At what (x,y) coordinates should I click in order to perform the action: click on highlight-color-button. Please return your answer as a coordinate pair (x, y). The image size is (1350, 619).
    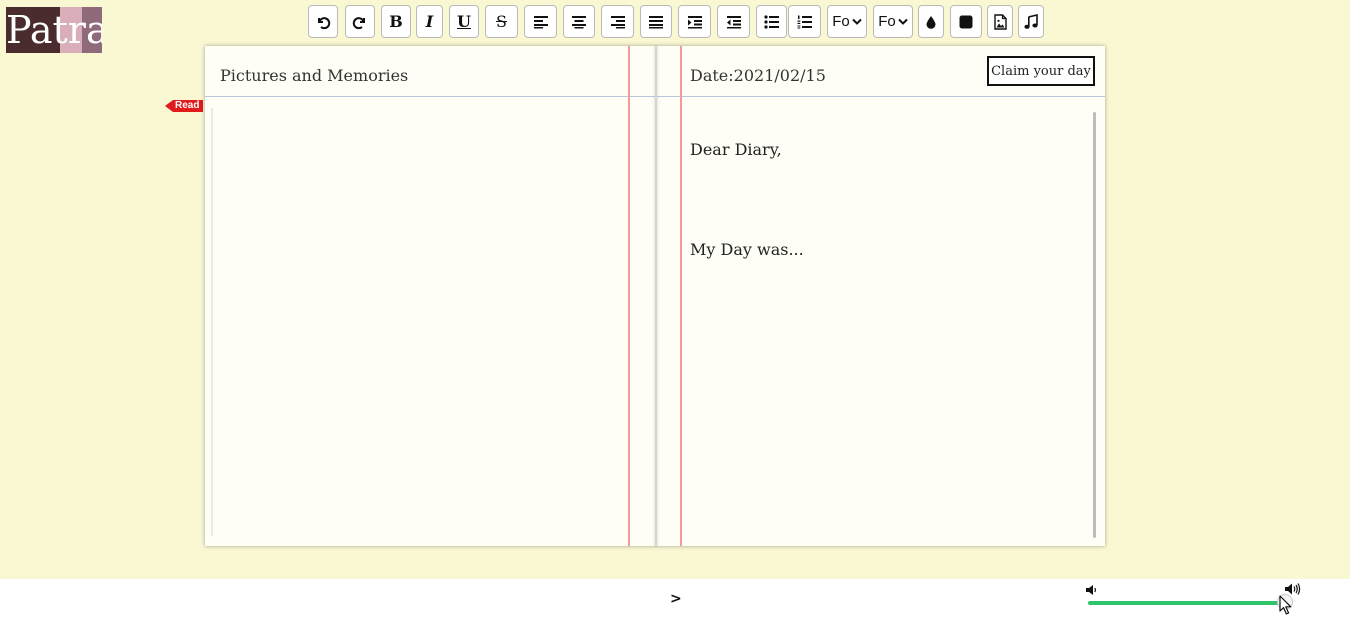
    Looking at the image, I should click on (966, 21).